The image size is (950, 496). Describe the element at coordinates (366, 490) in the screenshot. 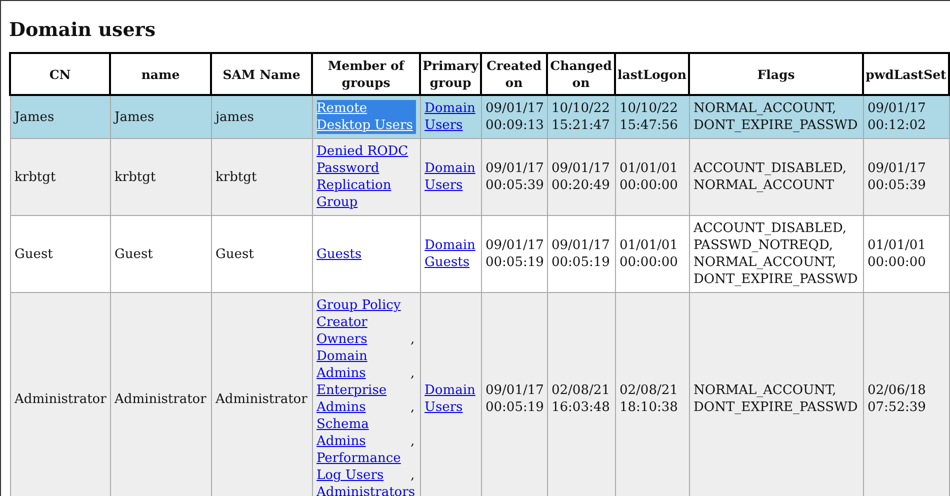

I see `group-link: Administrators` at that location.